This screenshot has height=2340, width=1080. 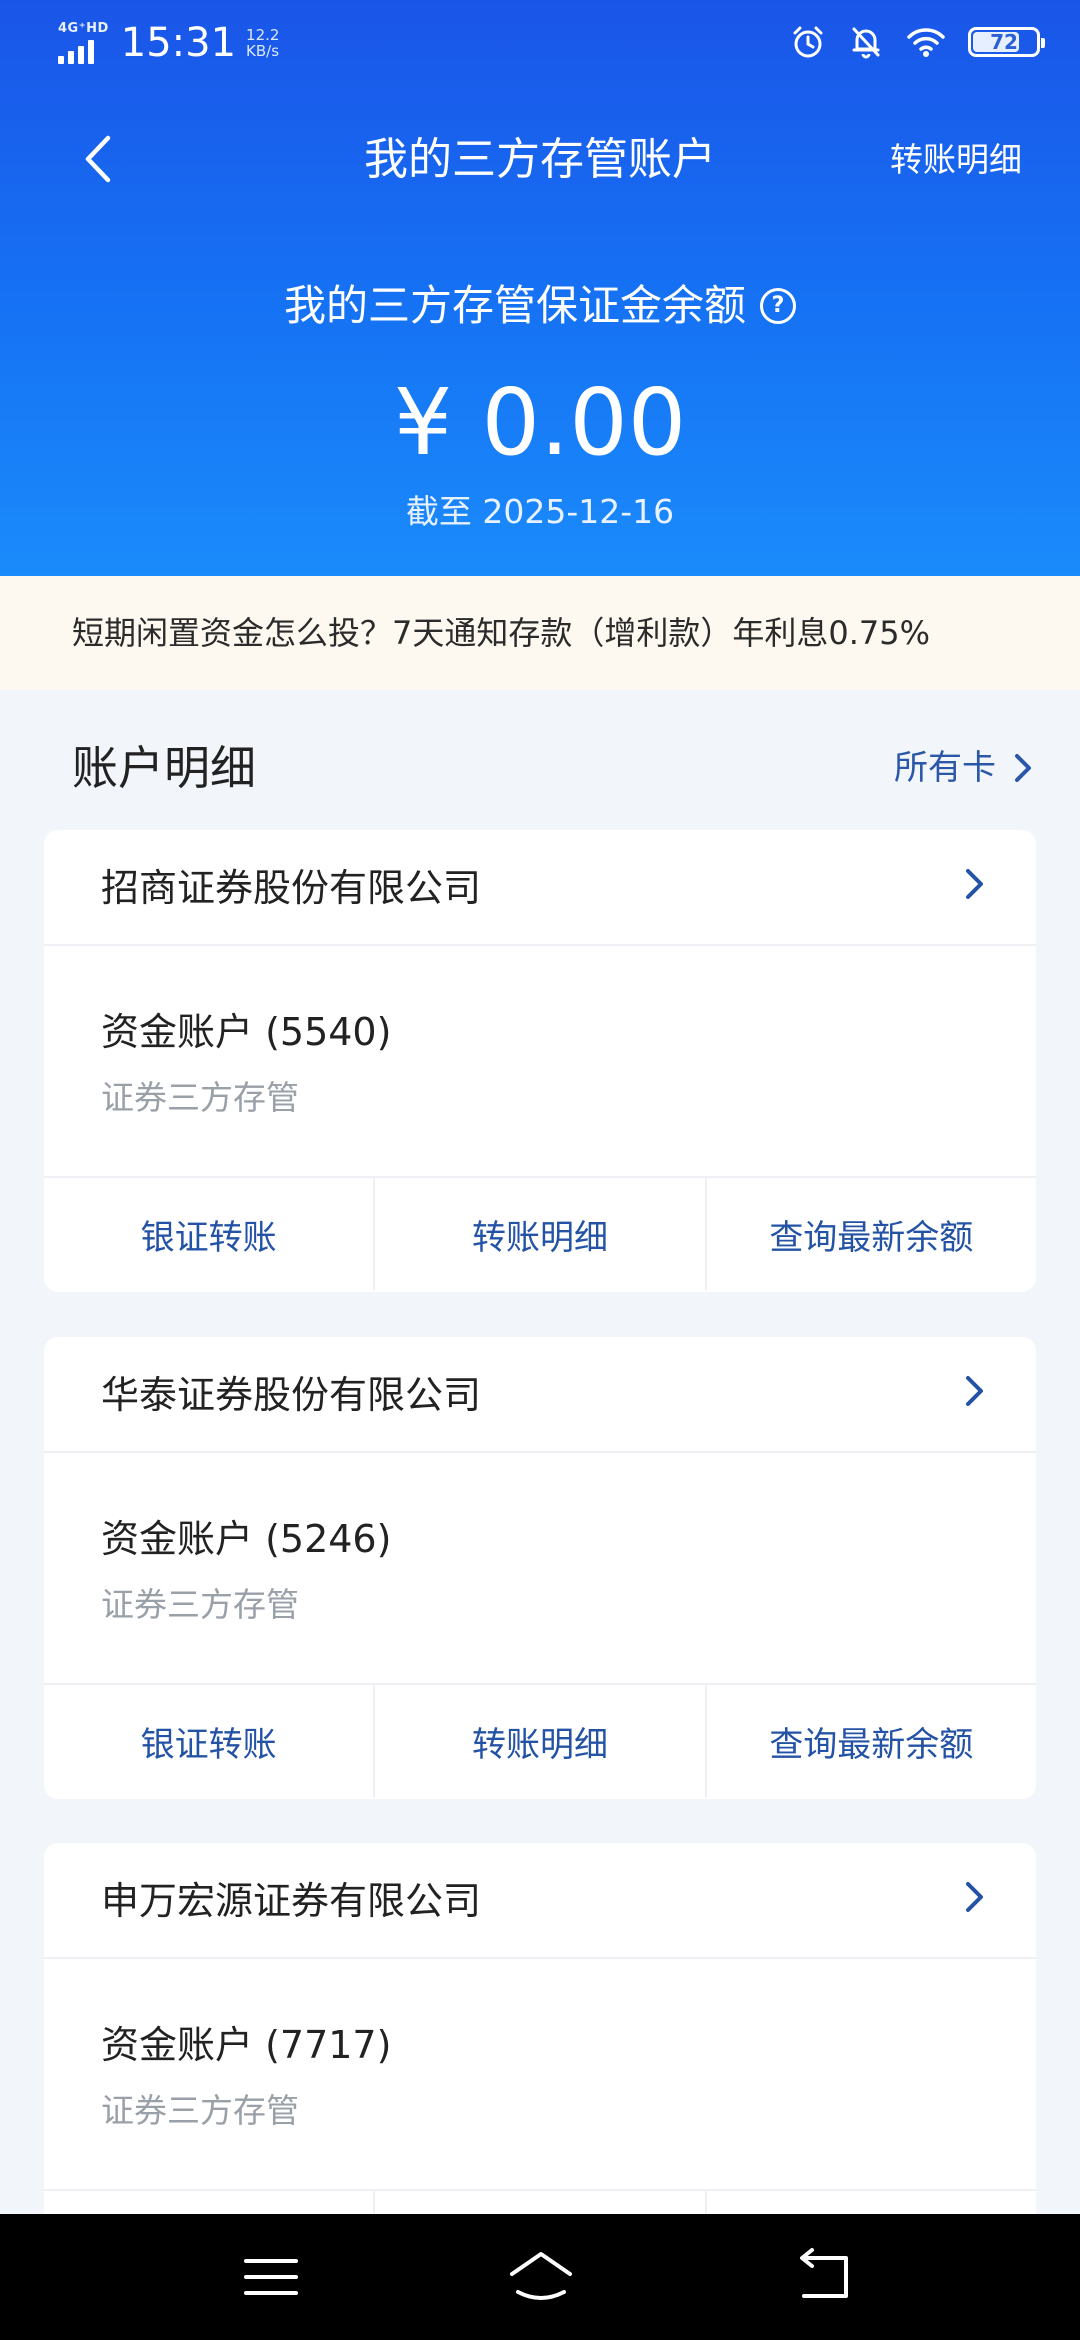 I want to click on status-left: 4G⁺HD 15:31 12.2 KB/s, so click(x=168, y=43).